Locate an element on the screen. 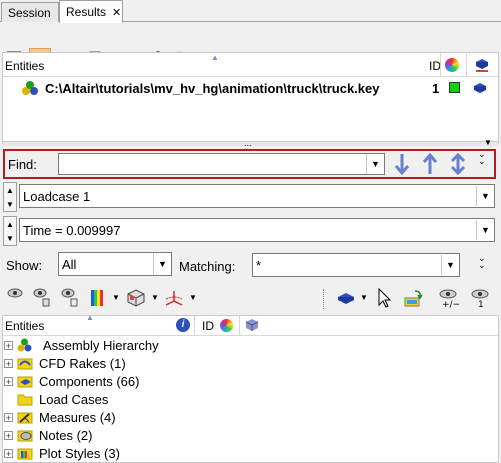 This screenshot has width=501, height=463. tree-item-assembly-hierarchy: + Assembly Hierarchy is located at coordinates (81, 345).